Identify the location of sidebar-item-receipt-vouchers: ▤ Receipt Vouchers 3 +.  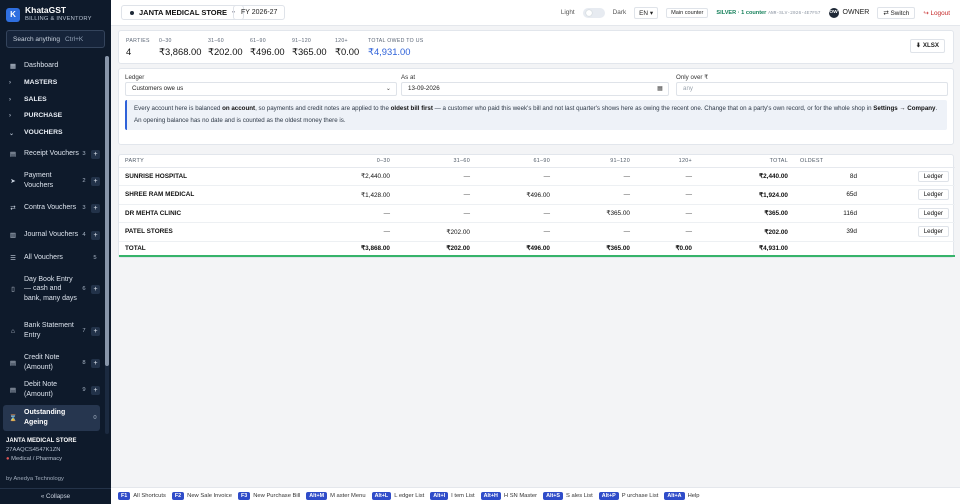
(51, 154).